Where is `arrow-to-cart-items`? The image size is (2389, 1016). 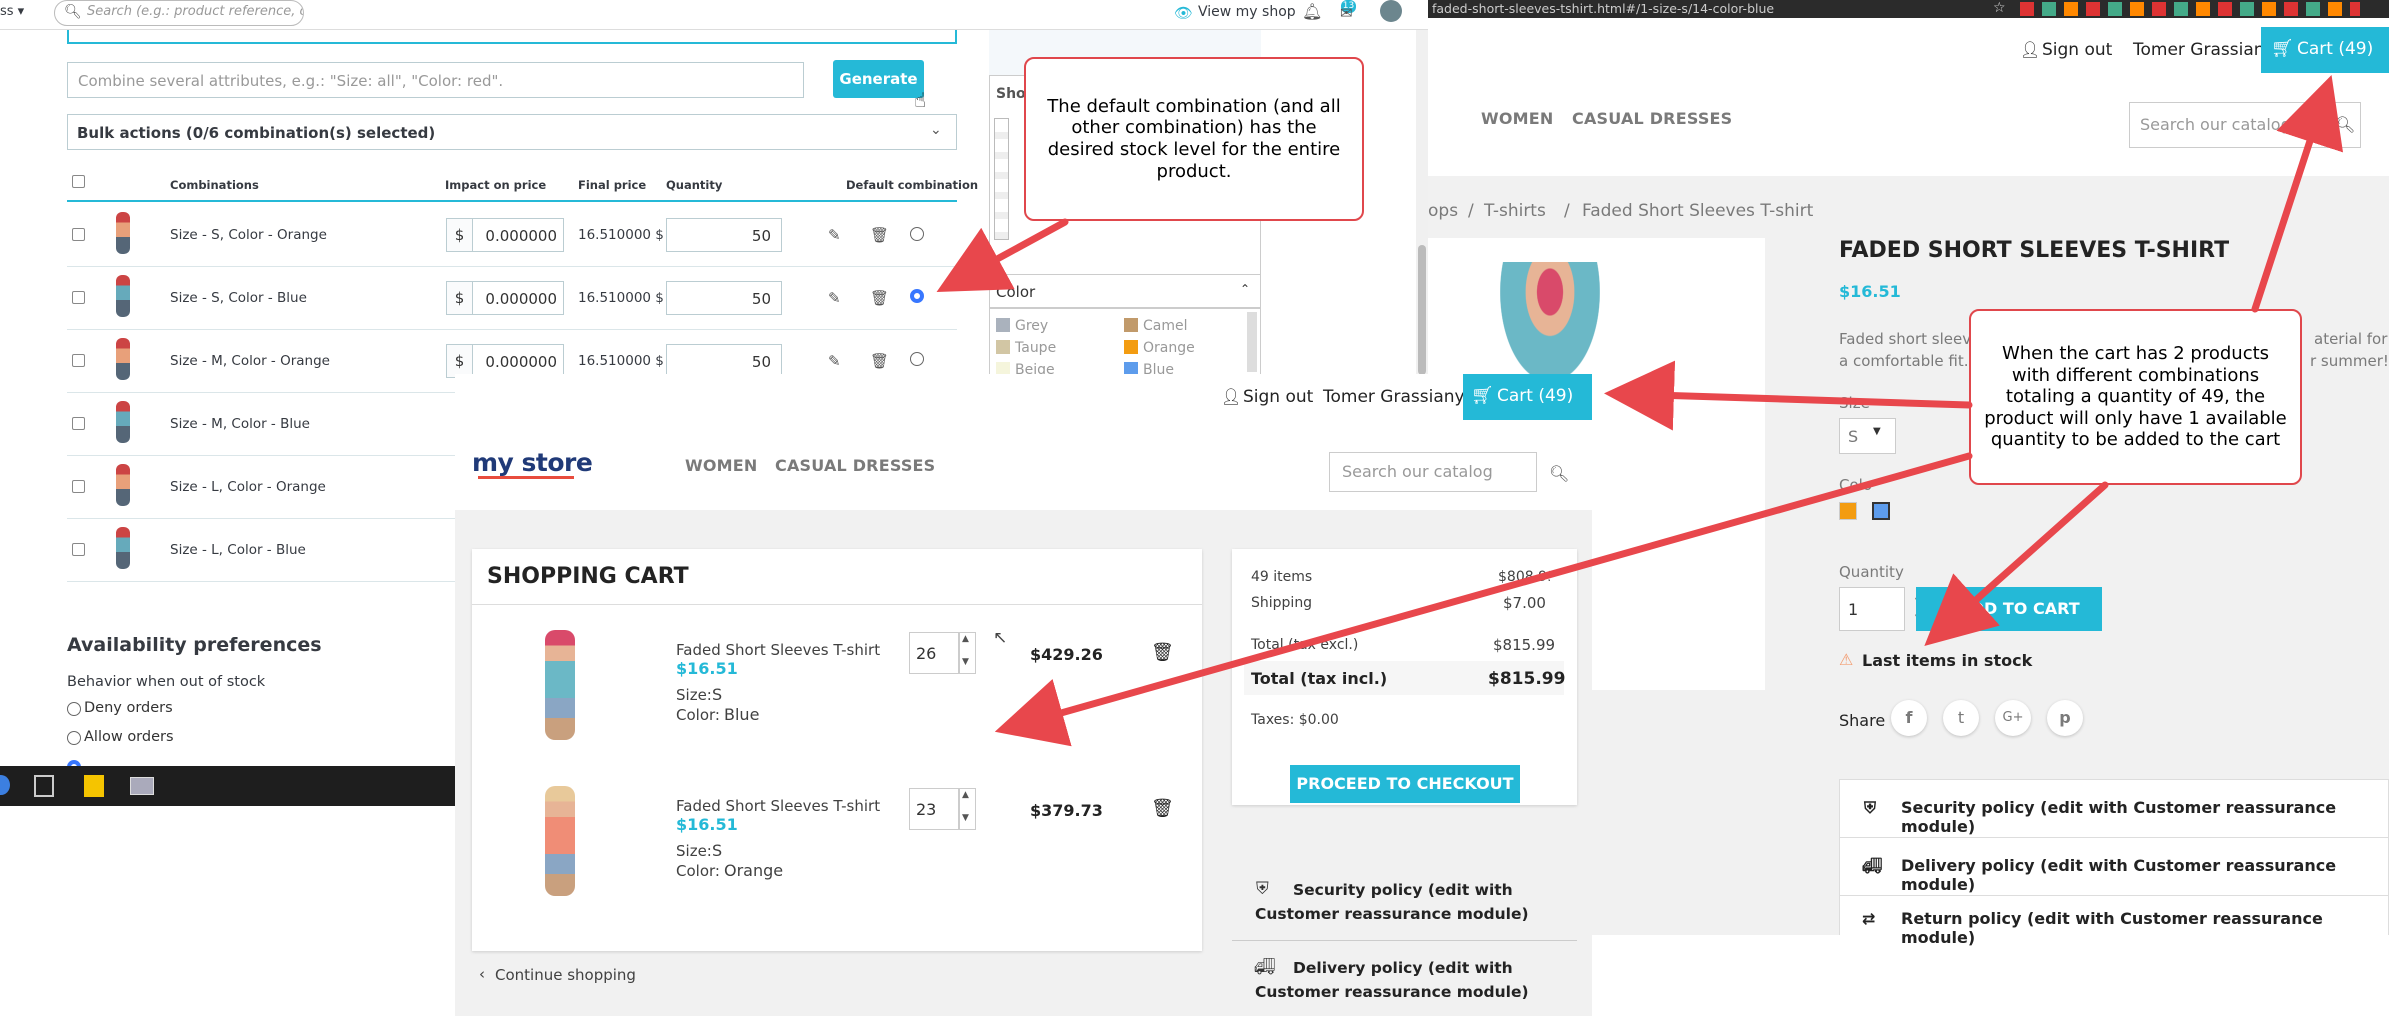 arrow-to-cart-items is located at coordinates (1483, 599).